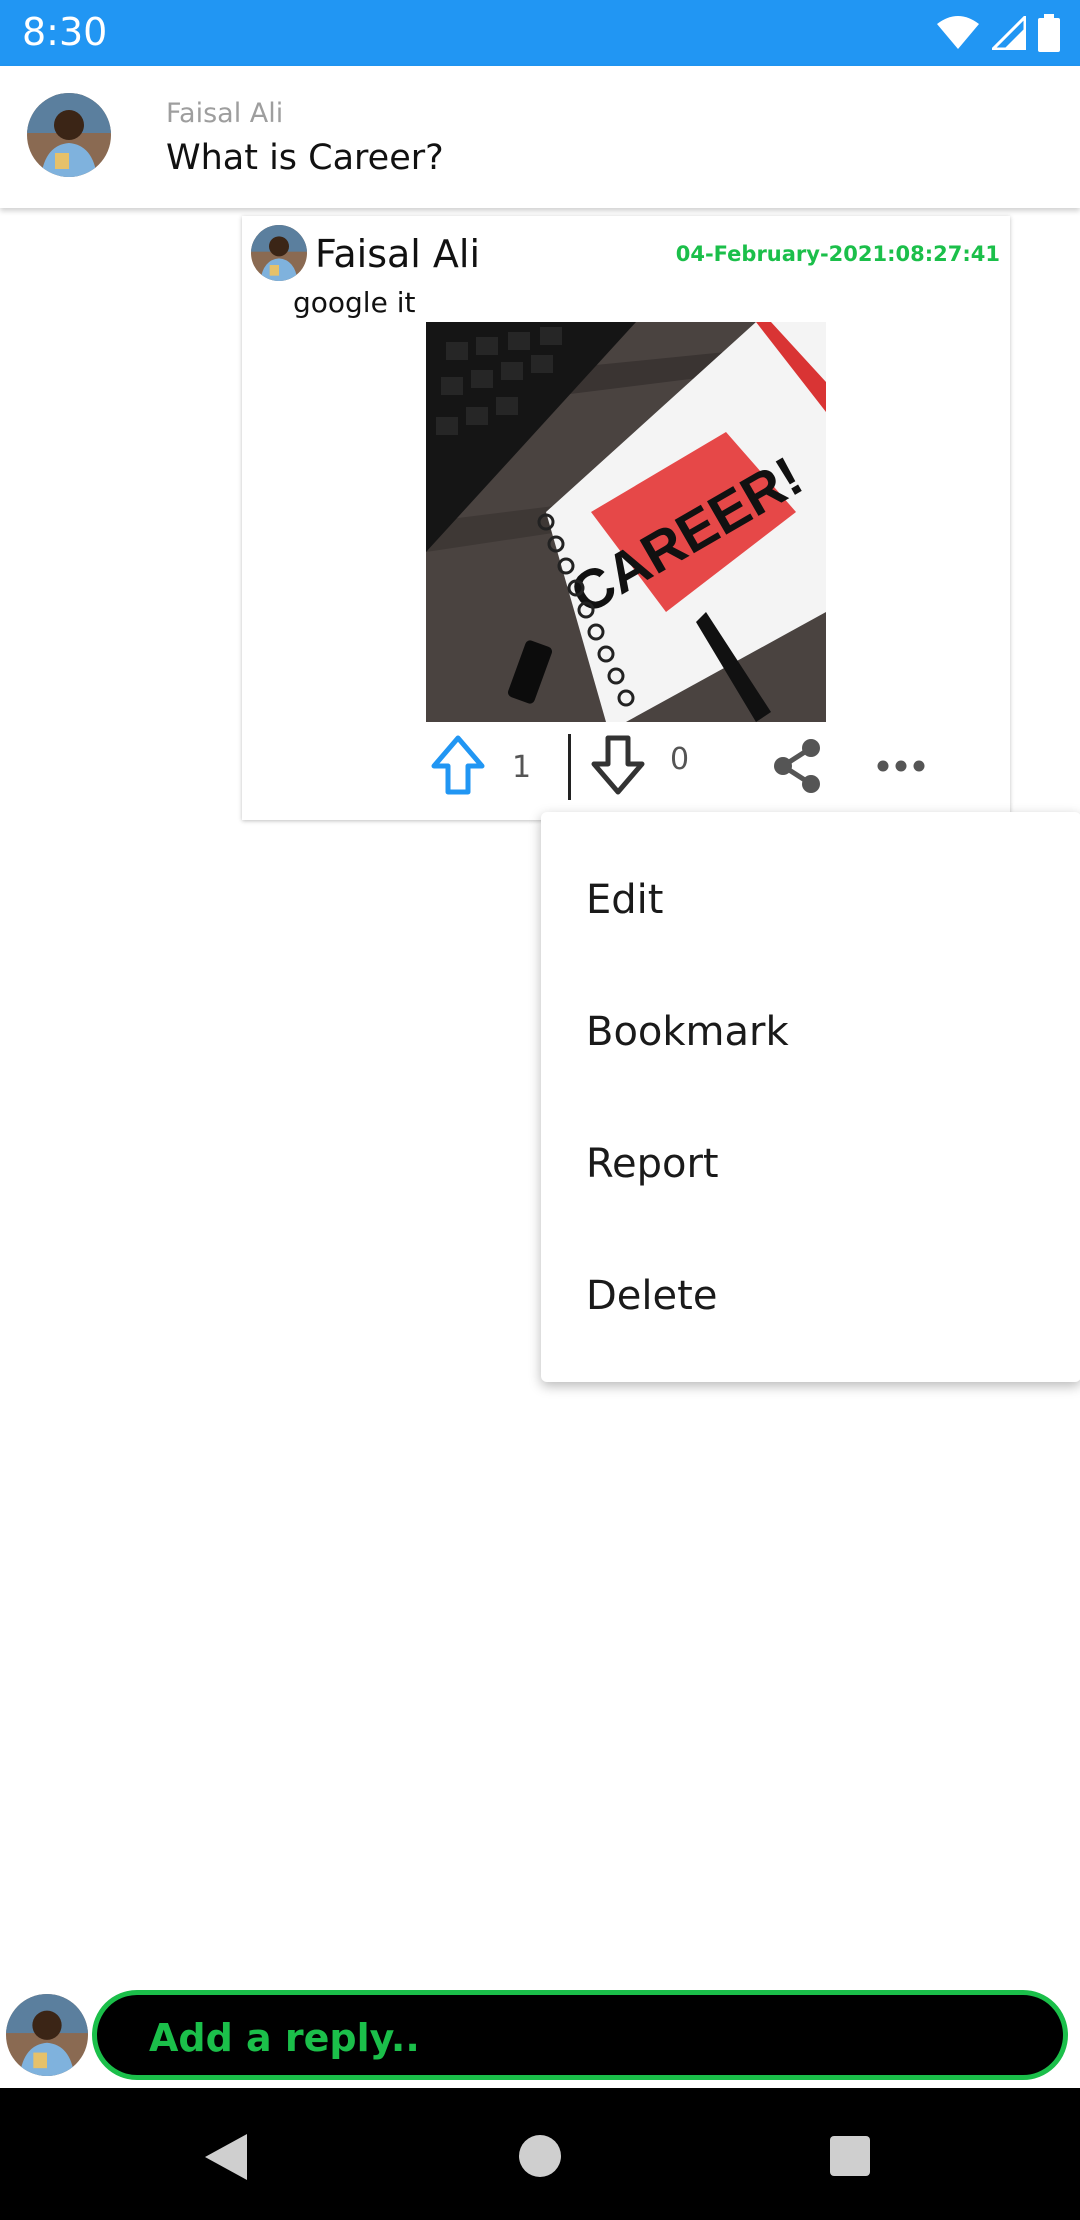 The width and height of the screenshot is (1080, 2220). Describe the element at coordinates (810, 1097) in the screenshot. I see `options-menu: Edit Bookmark Report Delete` at that location.